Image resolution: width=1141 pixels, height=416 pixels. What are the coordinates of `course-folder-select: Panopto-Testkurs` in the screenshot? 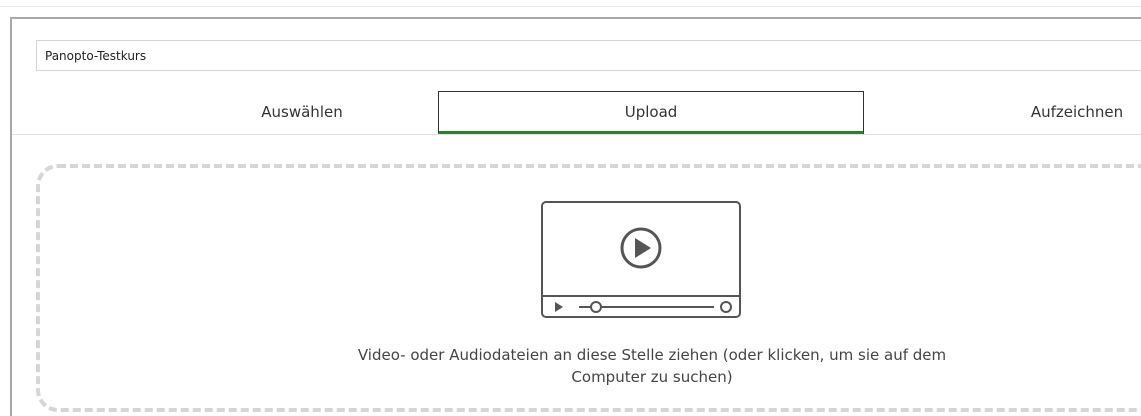 It's located at (588, 55).